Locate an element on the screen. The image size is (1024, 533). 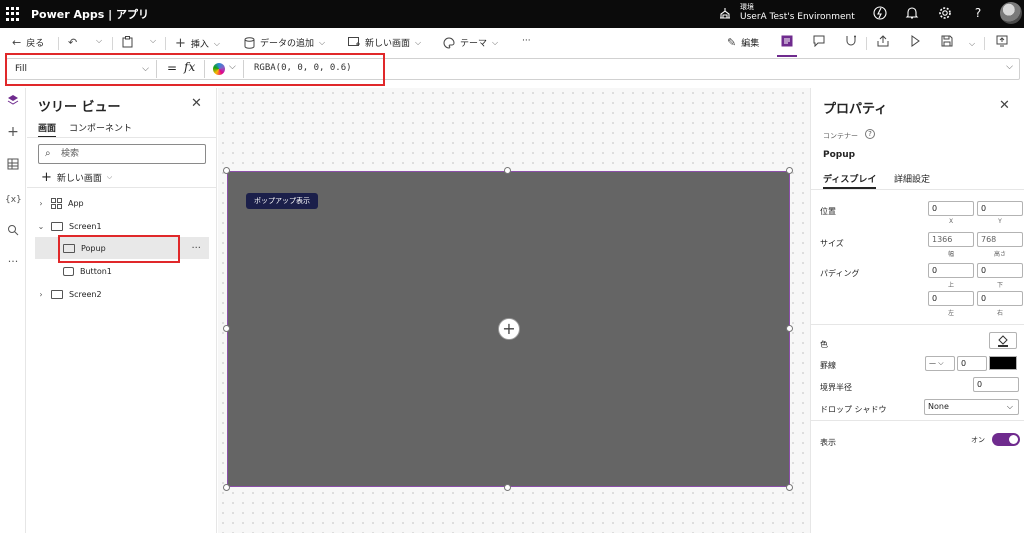
padding-left-input: 0 is located at coordinates (951, 298).